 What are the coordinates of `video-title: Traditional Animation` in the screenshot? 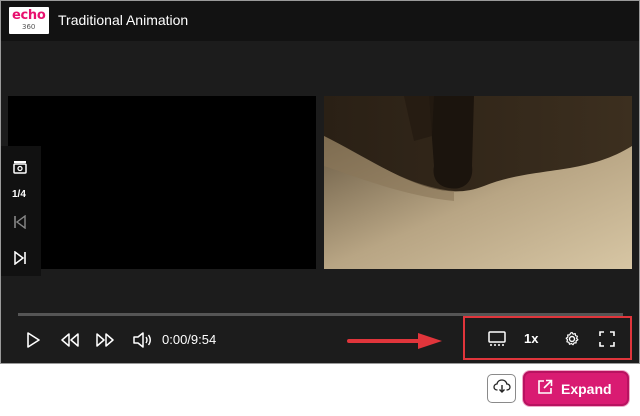 It's located at (123, 20).